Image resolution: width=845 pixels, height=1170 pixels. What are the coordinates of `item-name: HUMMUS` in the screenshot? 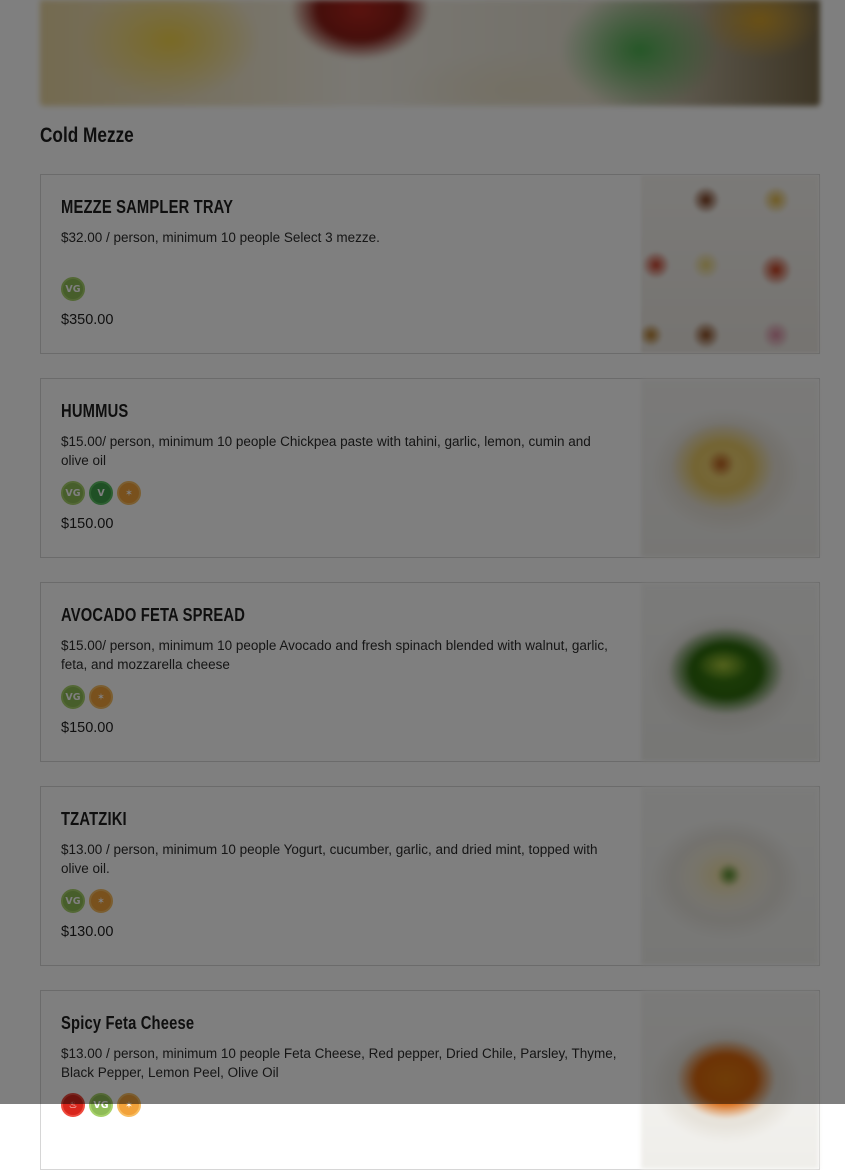 It's located at (95, 411).